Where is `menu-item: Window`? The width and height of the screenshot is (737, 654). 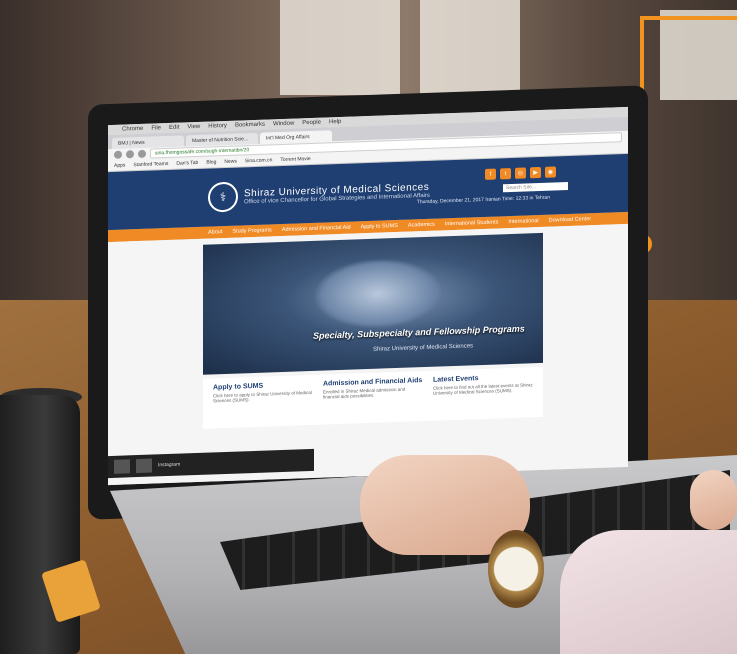
menu-item: Window is located at coordinates (283, 124).